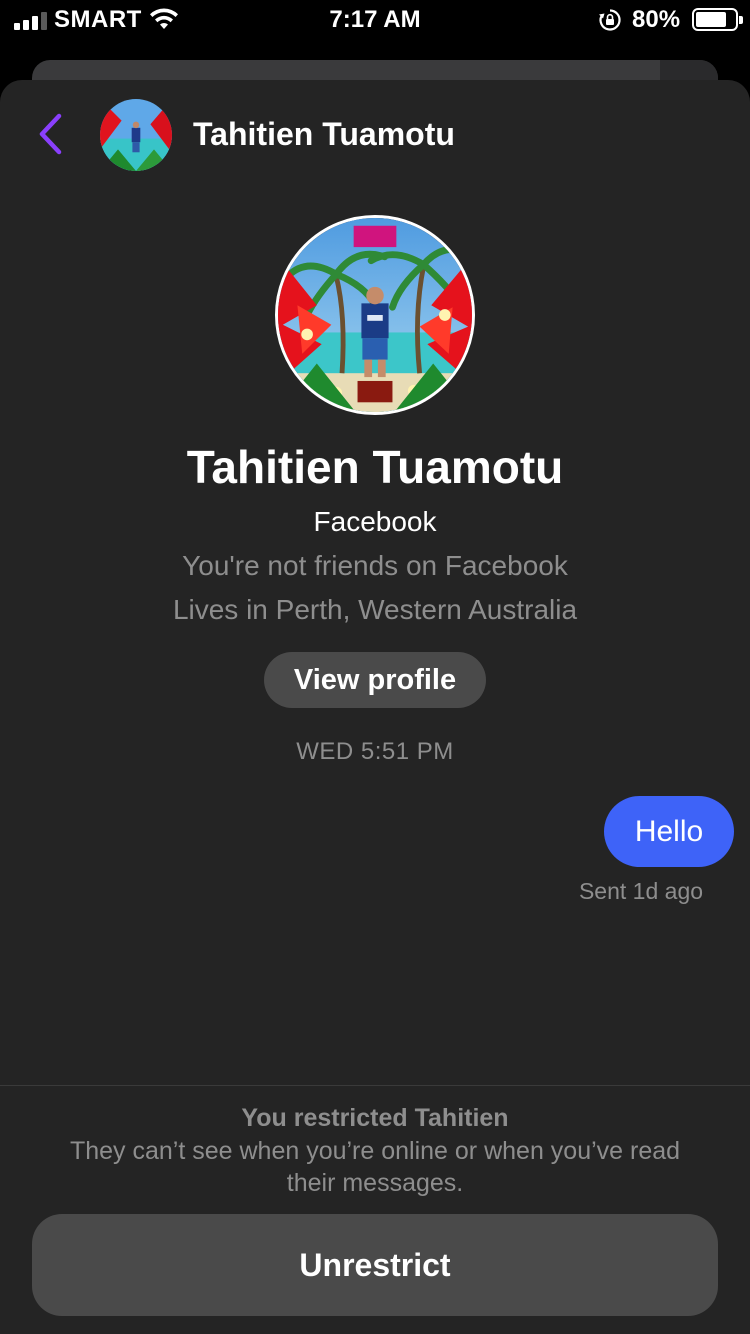 This screenshot has height=1334, width=750. Describe the element at coordinates (656, 19) in the screenshot. I see `battery-percent: 80%` at that location.